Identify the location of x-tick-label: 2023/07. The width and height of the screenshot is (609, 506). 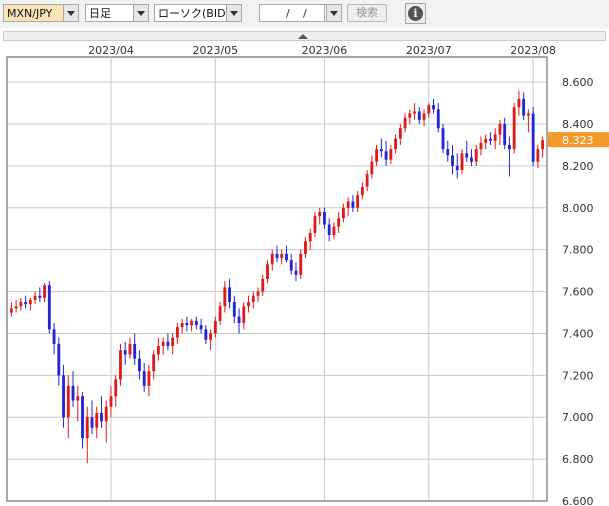
(429, 50).